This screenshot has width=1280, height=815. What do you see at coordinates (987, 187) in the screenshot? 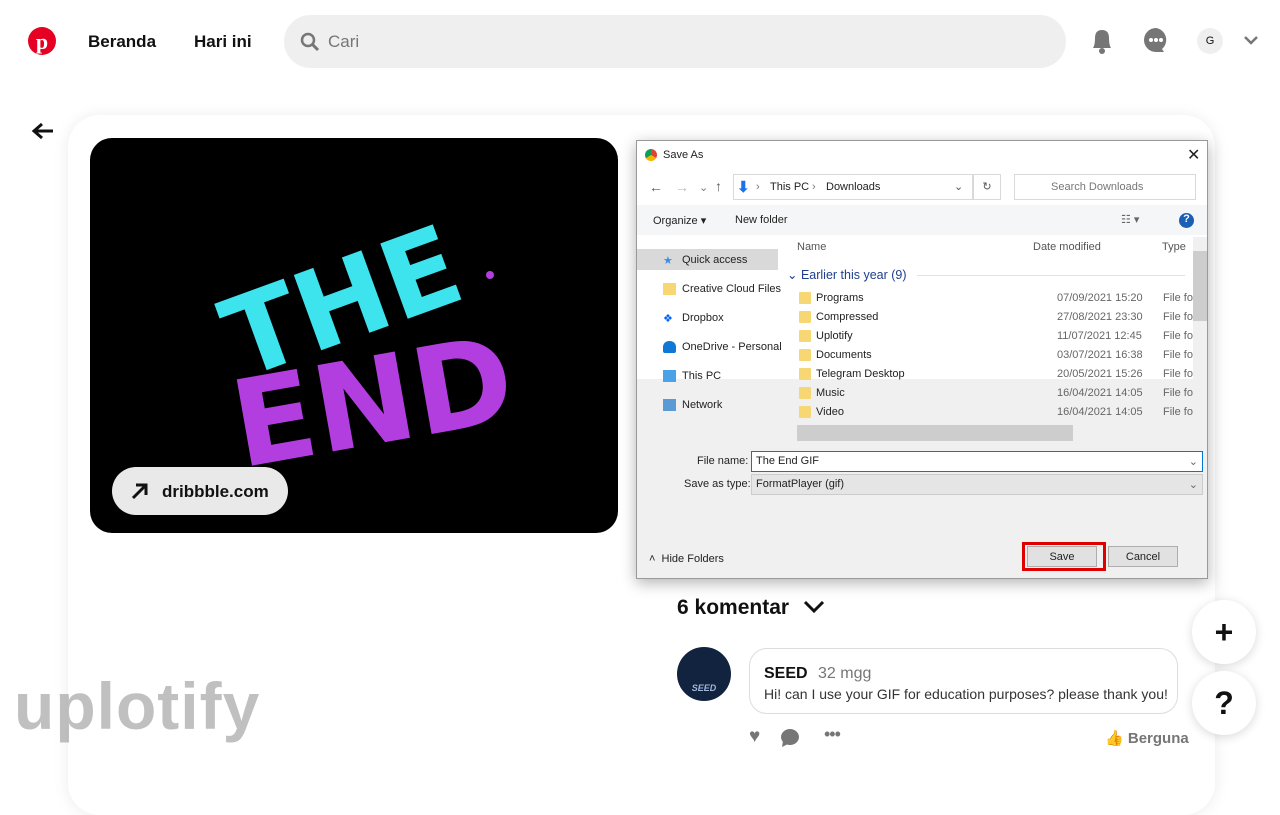
I see `refresh-icon: ↻` at bounding box center [987, 187].